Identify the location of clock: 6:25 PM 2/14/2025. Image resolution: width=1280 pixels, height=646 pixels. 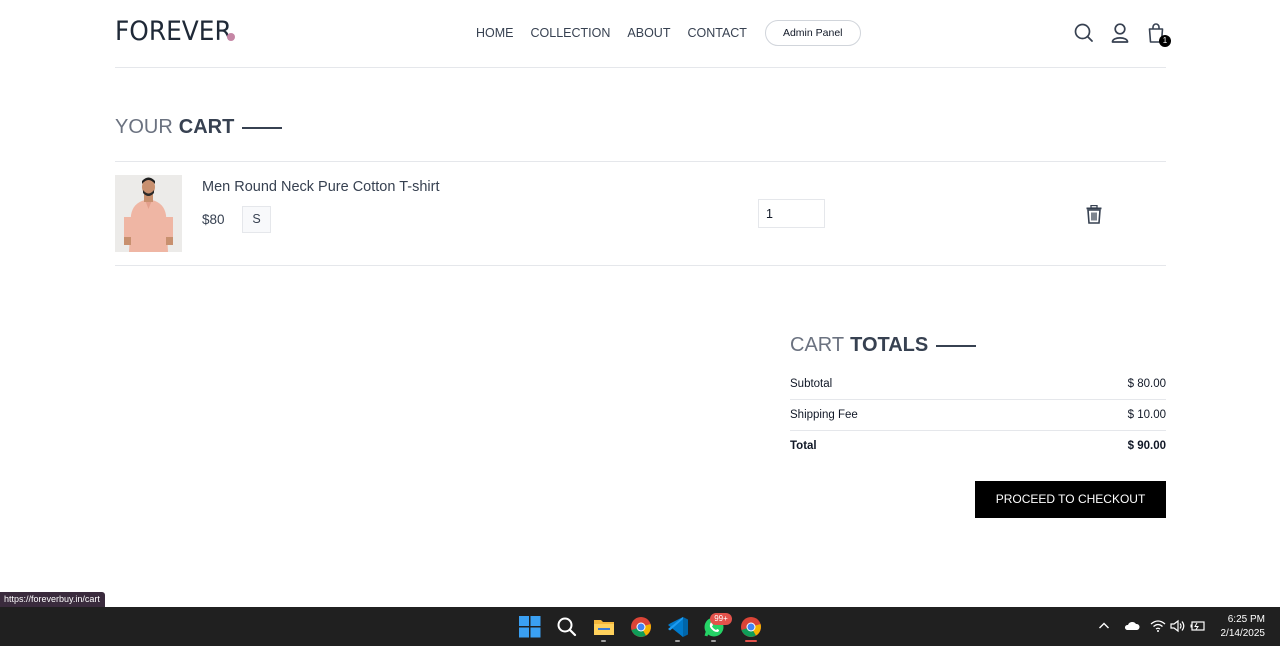
(1243, 627).